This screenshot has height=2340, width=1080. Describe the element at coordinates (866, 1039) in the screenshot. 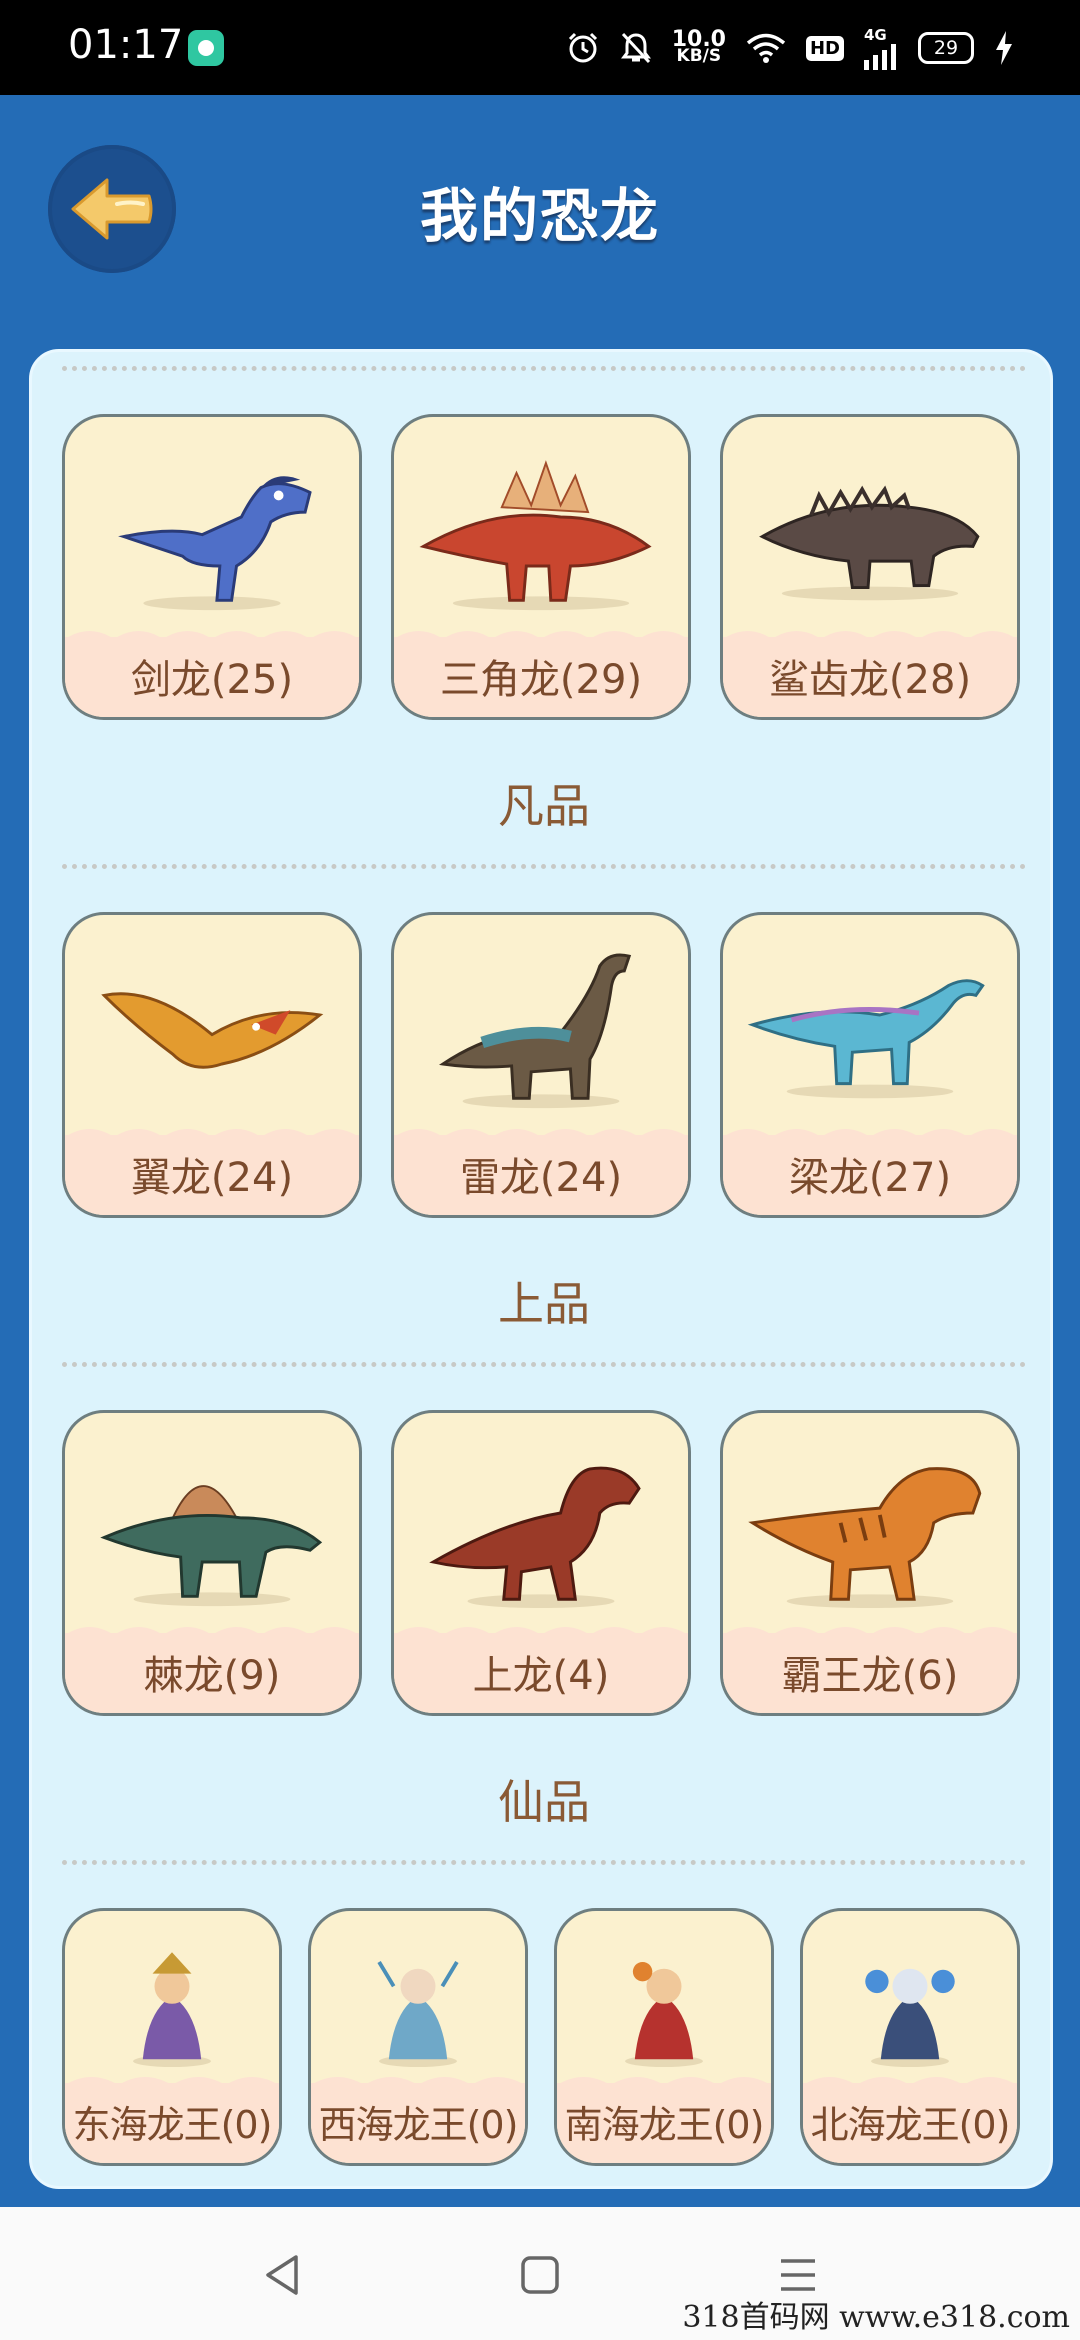

I see `diplodocus-icon` at that location.